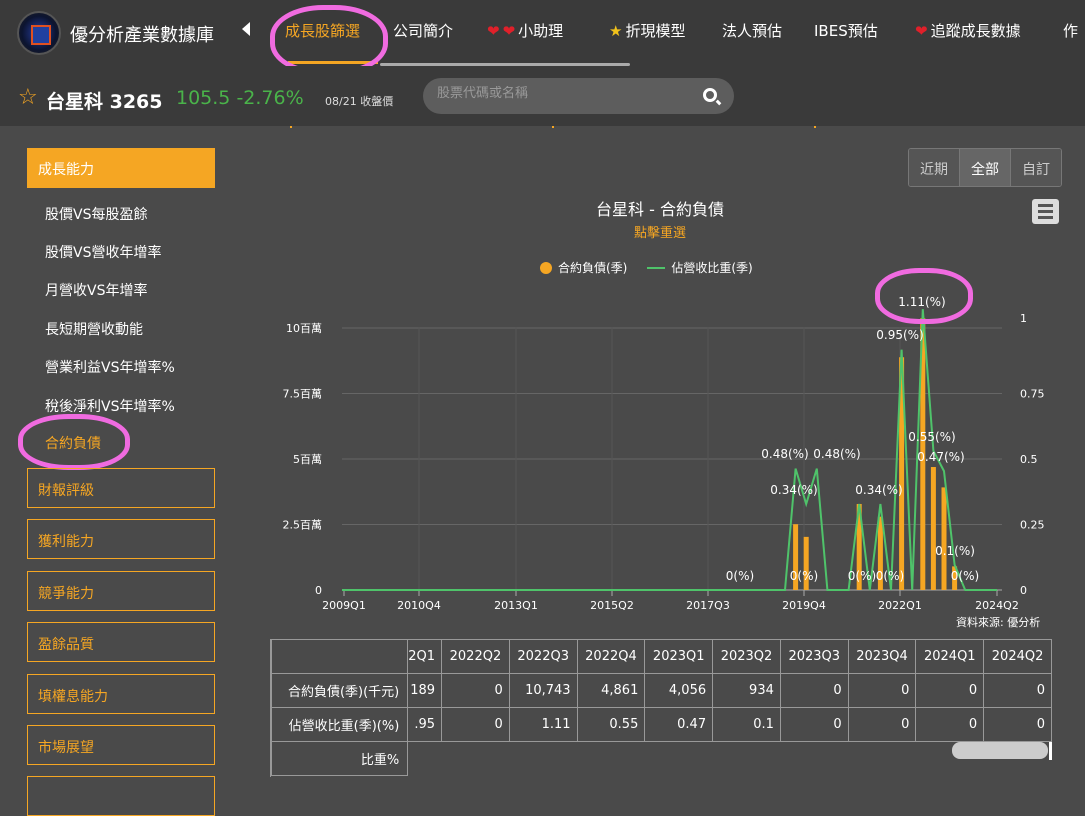 This screenshot has width=1085, height=816. Describe the element at coordinates (121, 488) in the screenshot. I see `sidebar-box-item: 財報評級` at that location.